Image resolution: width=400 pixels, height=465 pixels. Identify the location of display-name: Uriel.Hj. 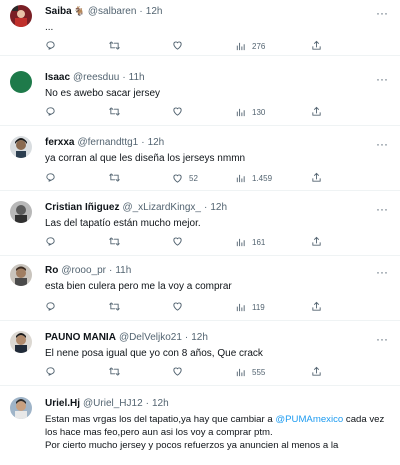
(62, 403).